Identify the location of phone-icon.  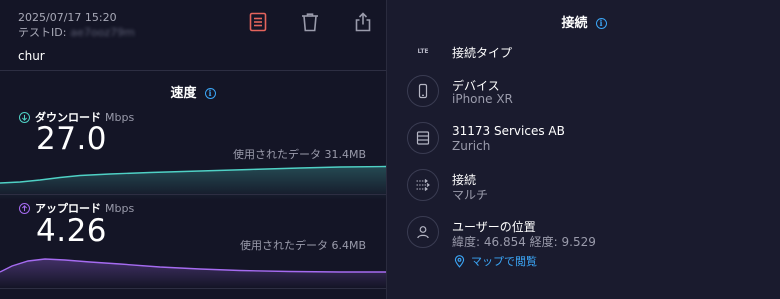
(423, 91).